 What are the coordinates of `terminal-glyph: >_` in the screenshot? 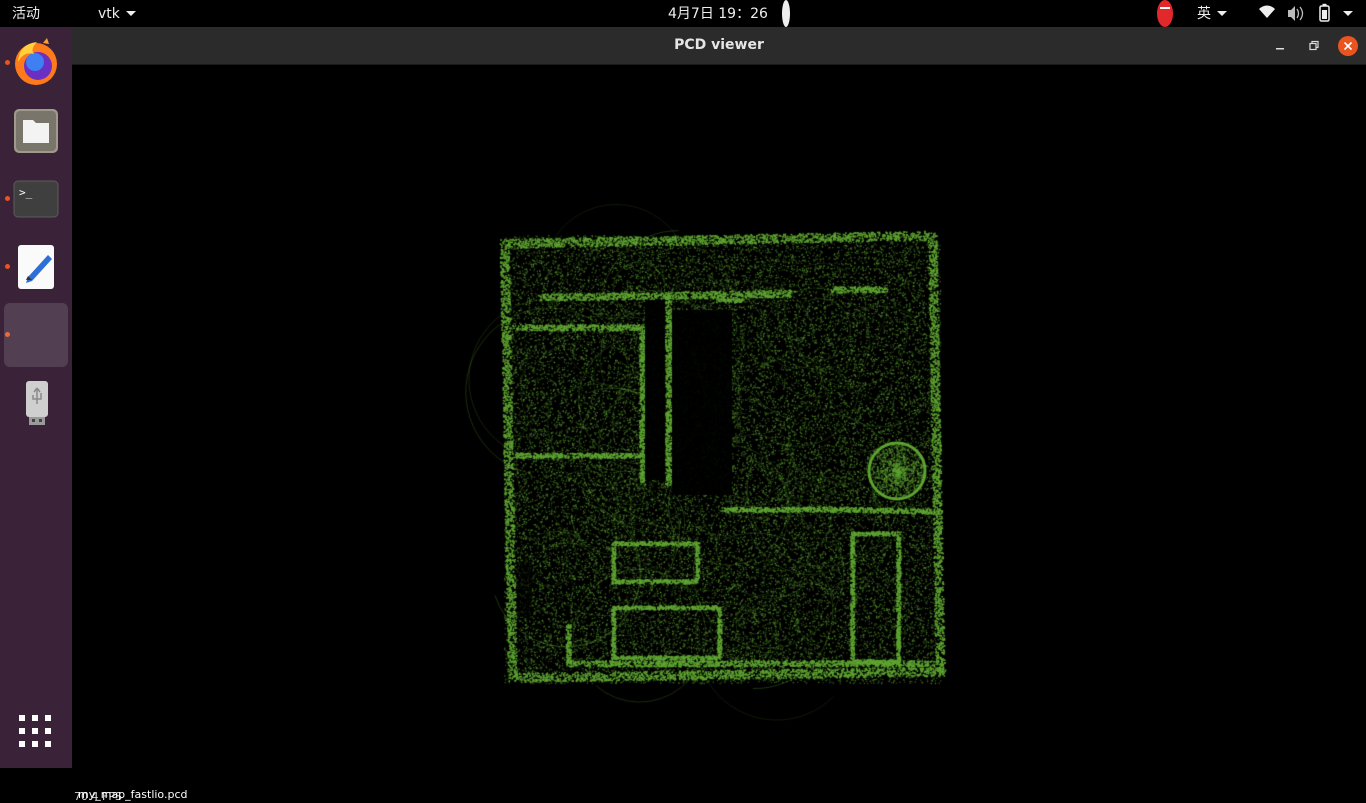 It's located at (26, 192).